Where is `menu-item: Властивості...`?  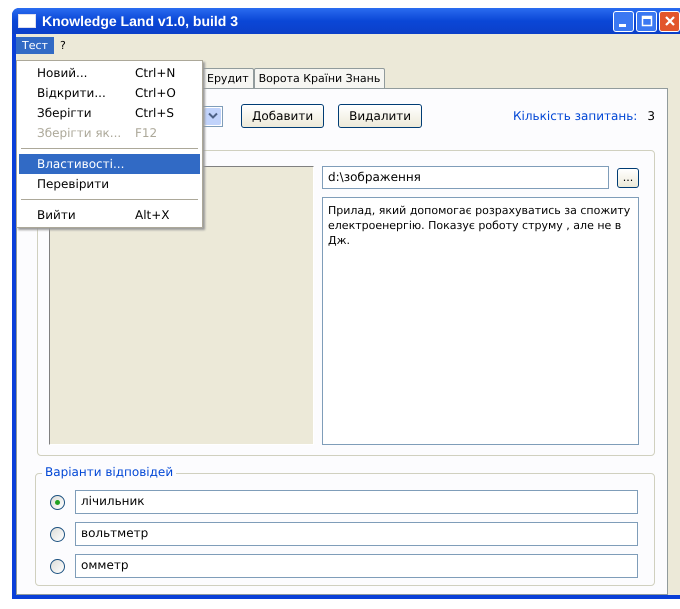
menu-item: Властивості... is located at coordinates (109, 164).